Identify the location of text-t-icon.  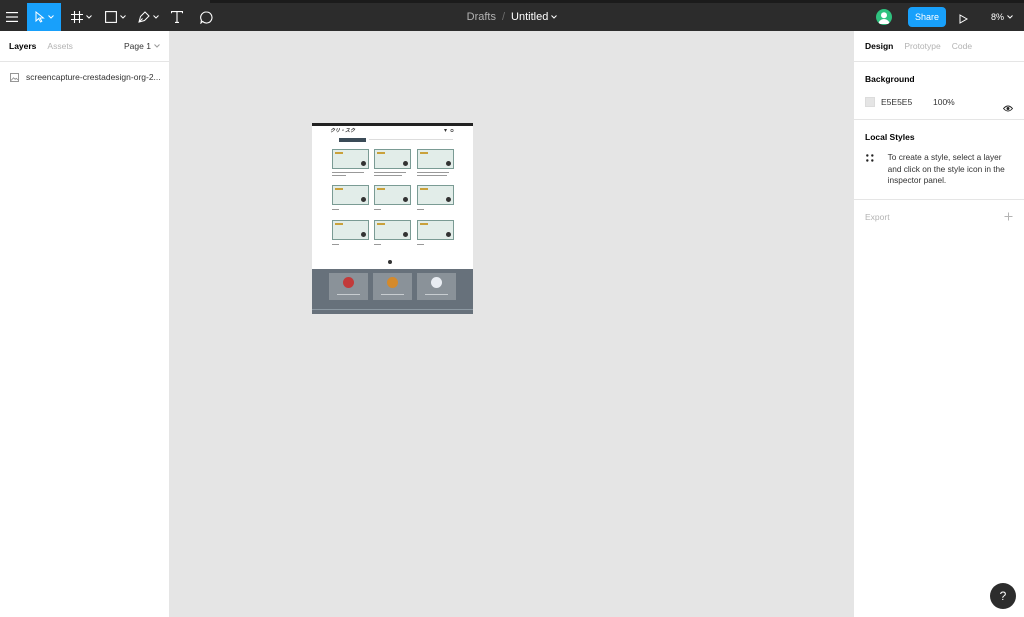
(177, 17).